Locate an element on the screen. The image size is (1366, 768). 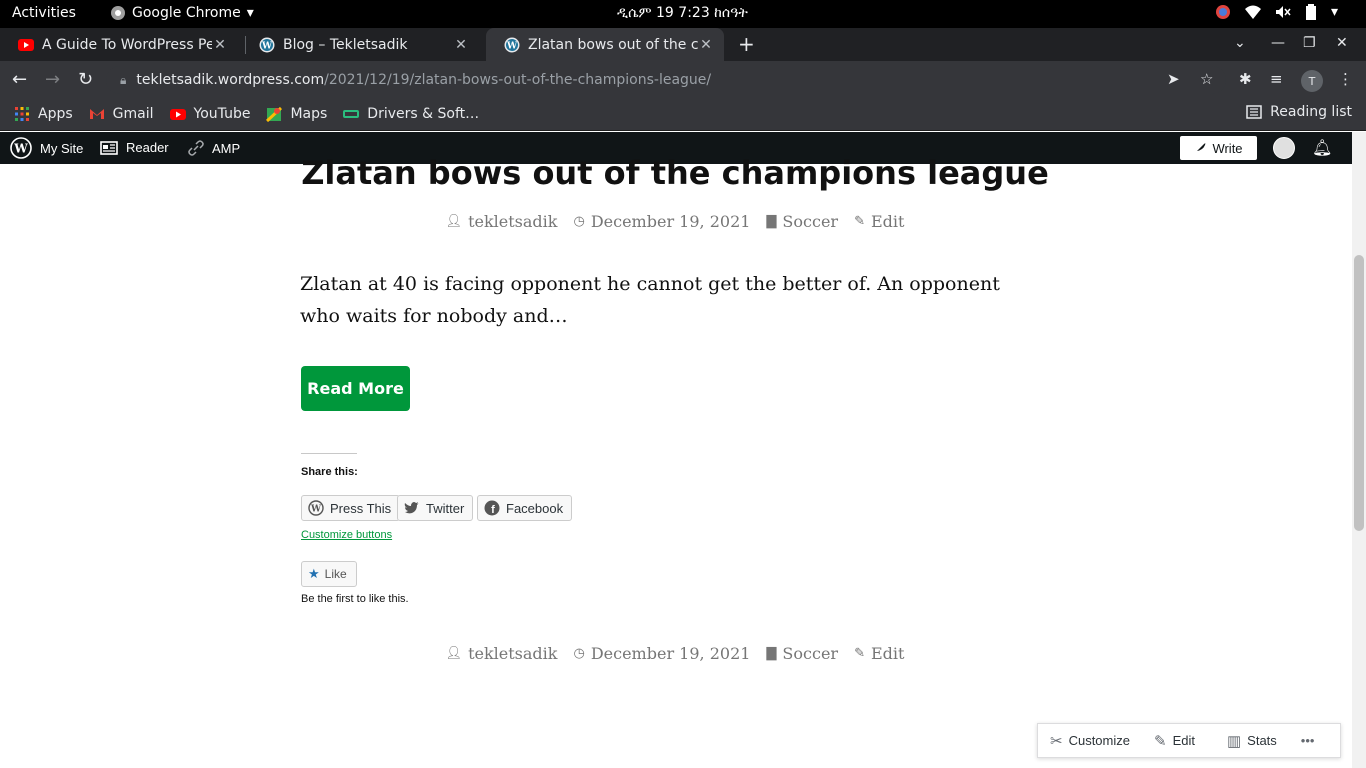
reader-link: Reader is located at coordinates (134, 147).